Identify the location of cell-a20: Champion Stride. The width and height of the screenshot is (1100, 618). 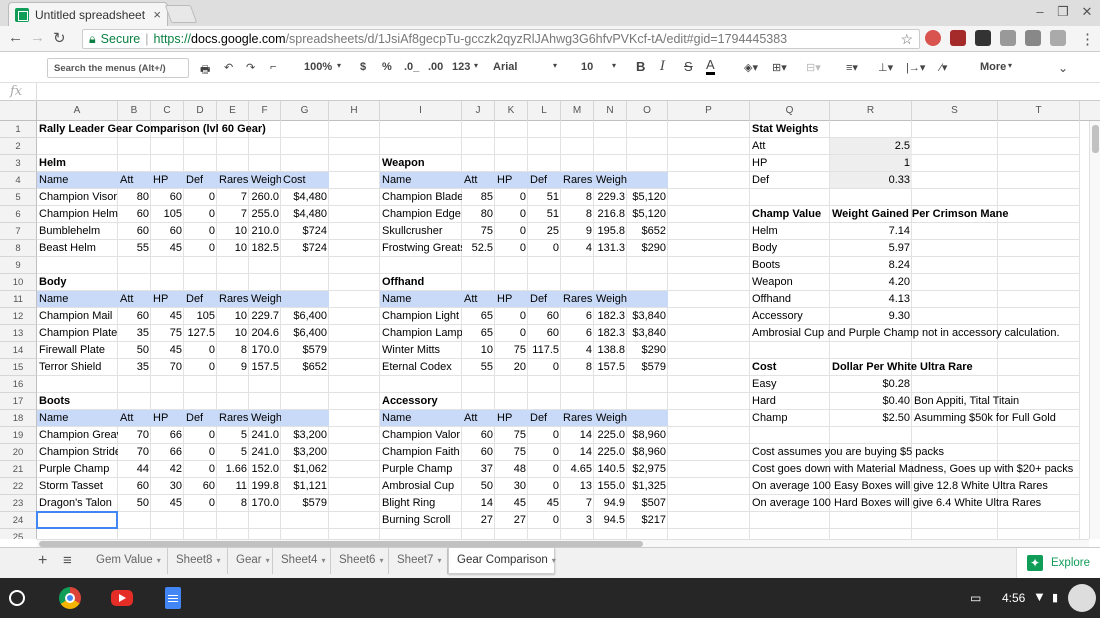
(77, 452).